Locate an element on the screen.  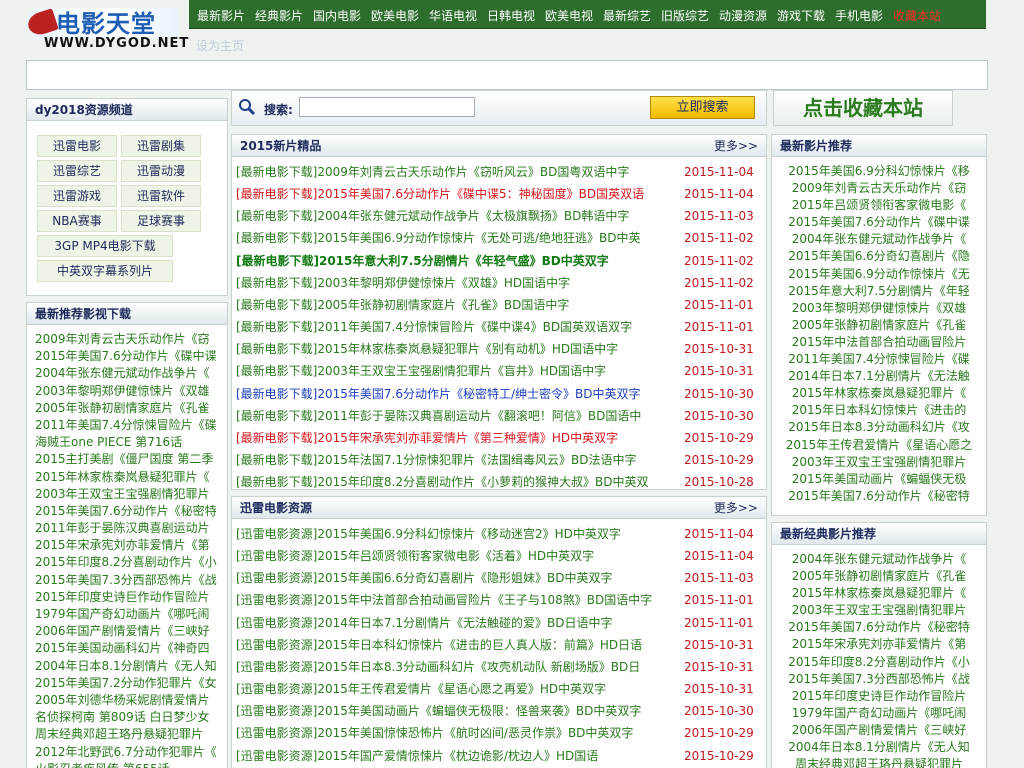
classic-film-link: 2015年印度8.2分喜剧动作片《小 is located at coordinates (879, 662).